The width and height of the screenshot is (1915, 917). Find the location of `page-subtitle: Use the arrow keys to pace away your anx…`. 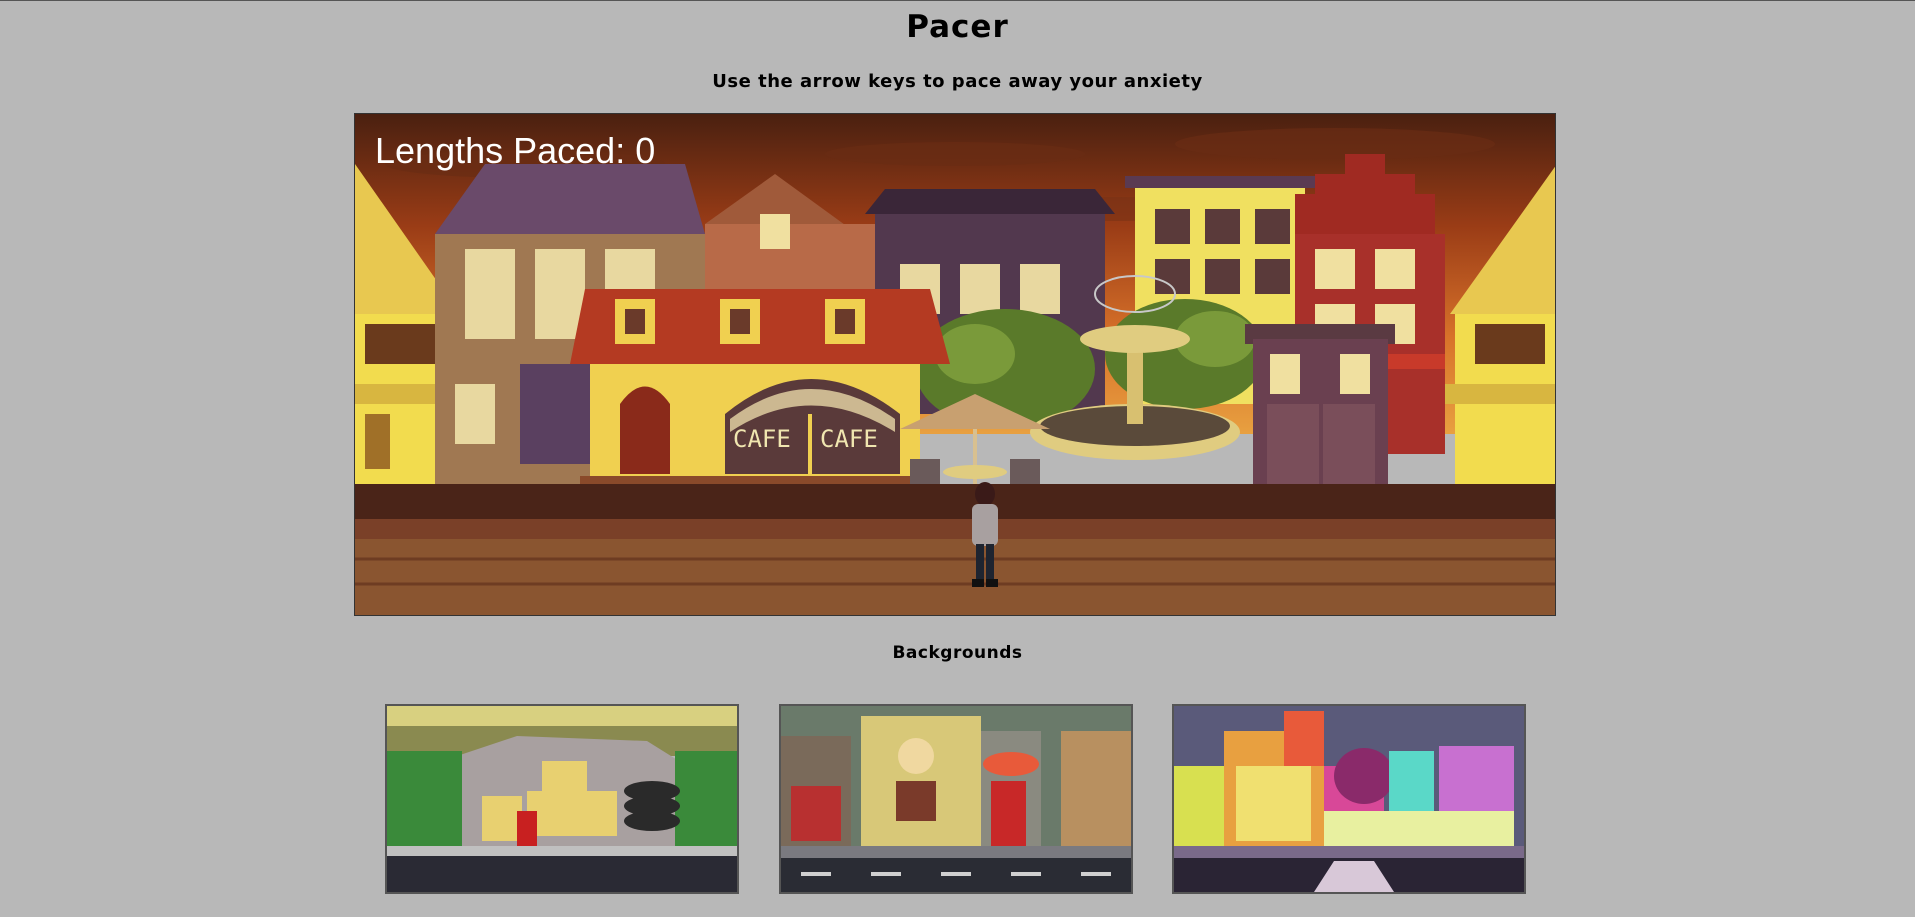

page-subtitle: Use the arrow keys to pace away your anx… is located at coordinates (957, 81).